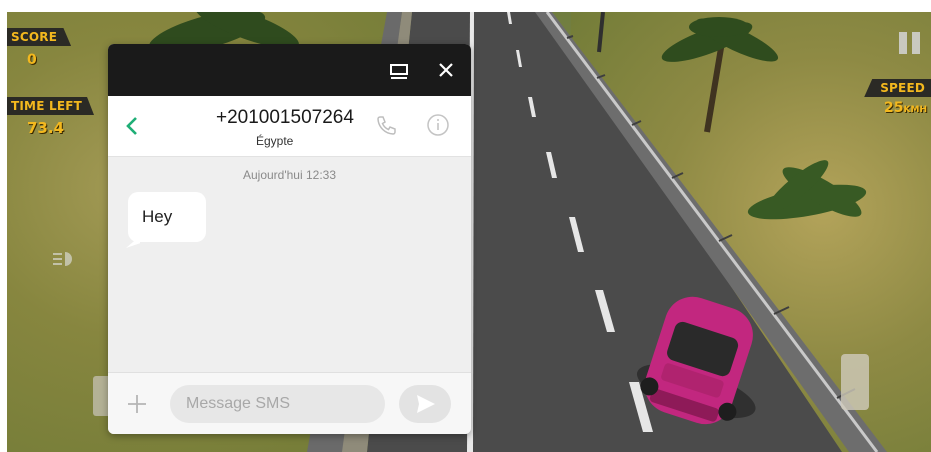  Describe the element at coordinates (46, 128) in the screenshot. I see `time-left-value: 73.4` at that location.